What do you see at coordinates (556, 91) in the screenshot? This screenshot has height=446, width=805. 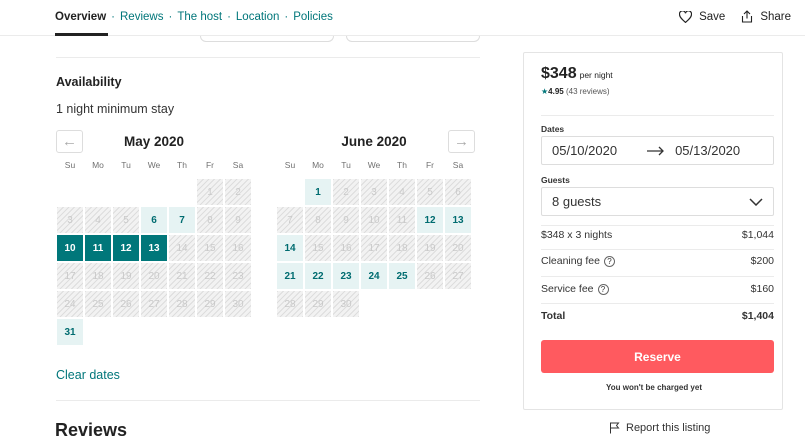 I see `rating-value: 4.95` at bounding box center [556, 91].